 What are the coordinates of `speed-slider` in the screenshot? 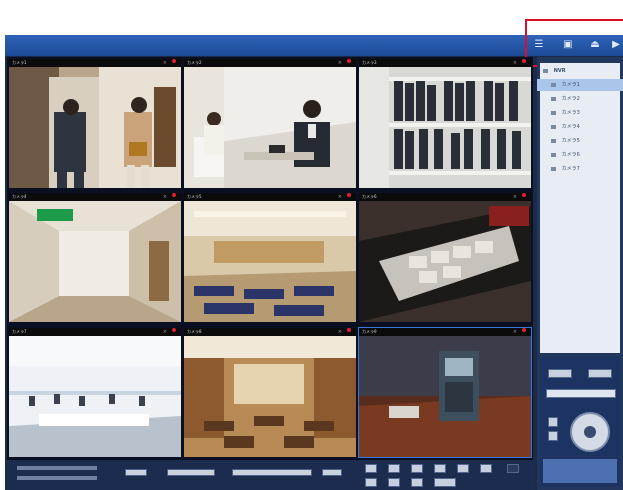 It's located at (57, 478).